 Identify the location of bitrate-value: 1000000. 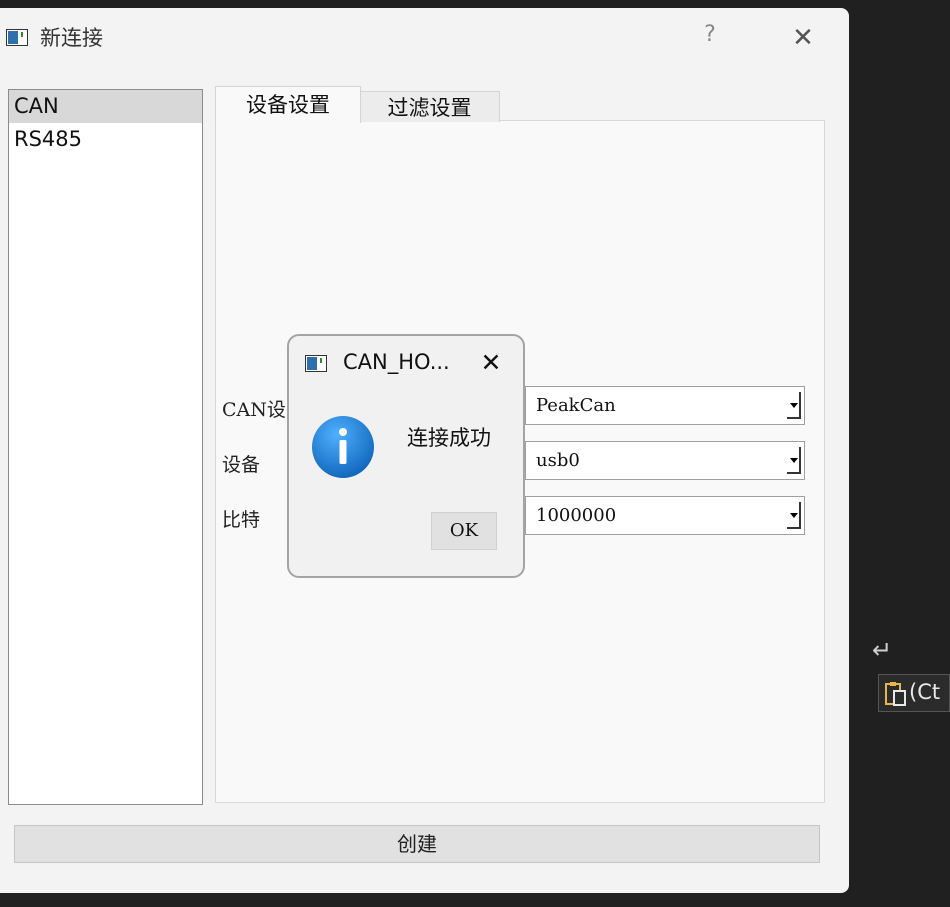
(576, 515).